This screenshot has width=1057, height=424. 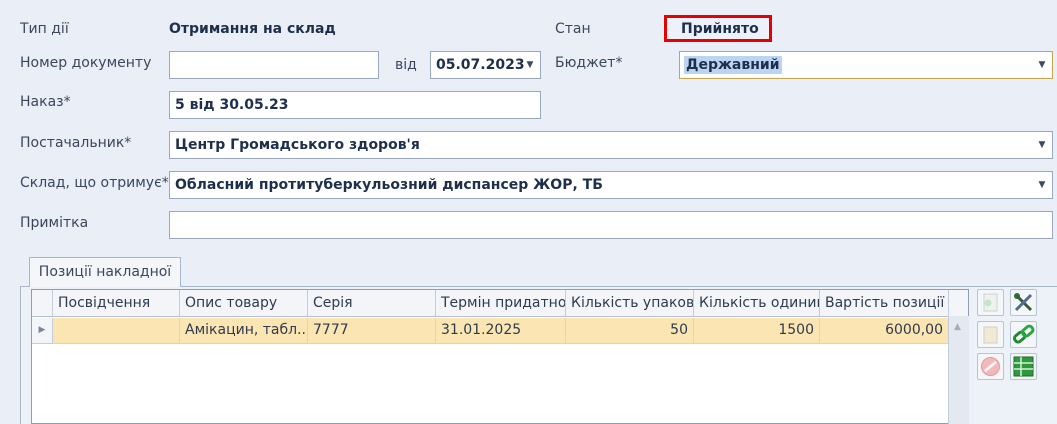 I want to click on budget-value: Державний, so click(x=733, y=65).